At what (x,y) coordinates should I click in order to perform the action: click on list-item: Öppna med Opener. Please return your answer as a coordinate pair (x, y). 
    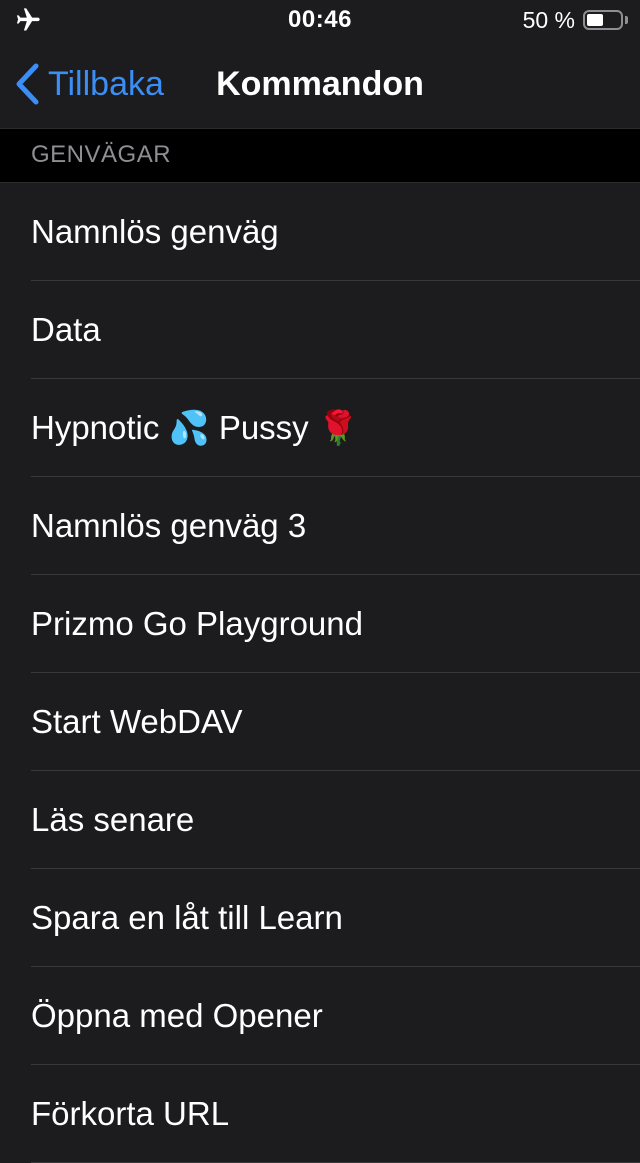
    Looking at the image, I should click on (320, 1016).